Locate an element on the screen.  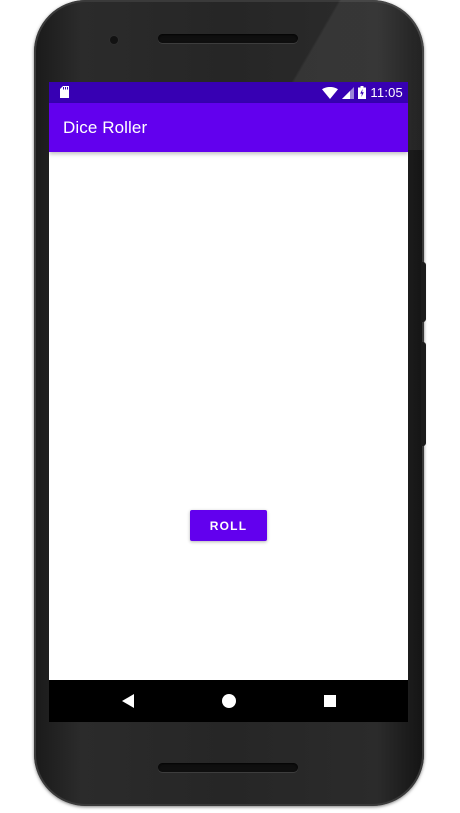
home-icon is located at coordinates (229, 701).